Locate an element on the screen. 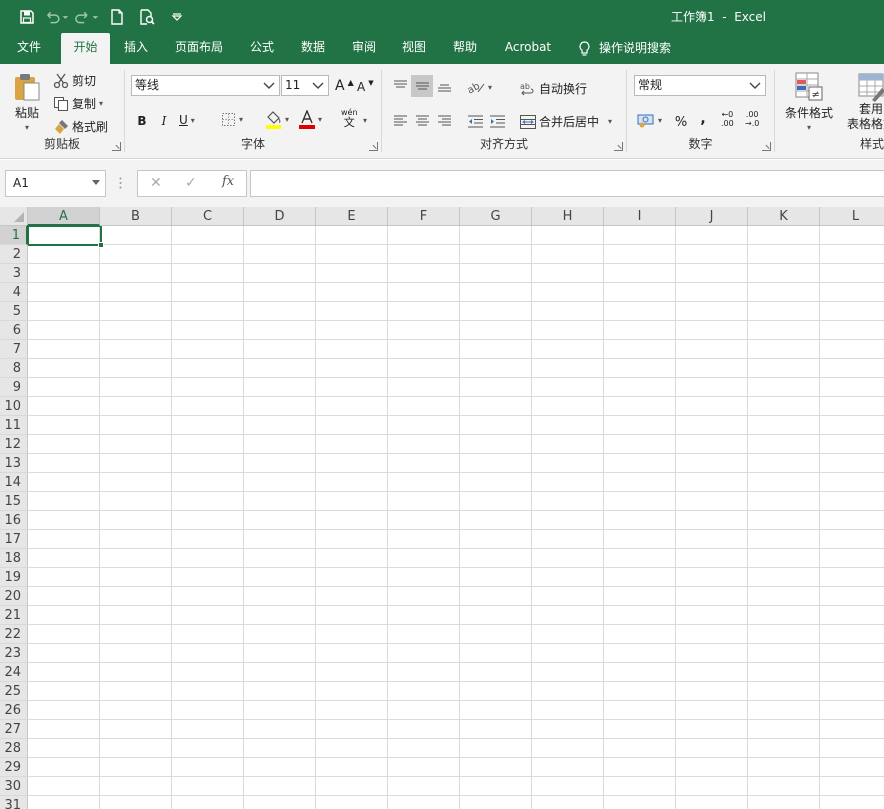 The image size is (884, 809). column-header-l: L is located at coordinates (852, 216).